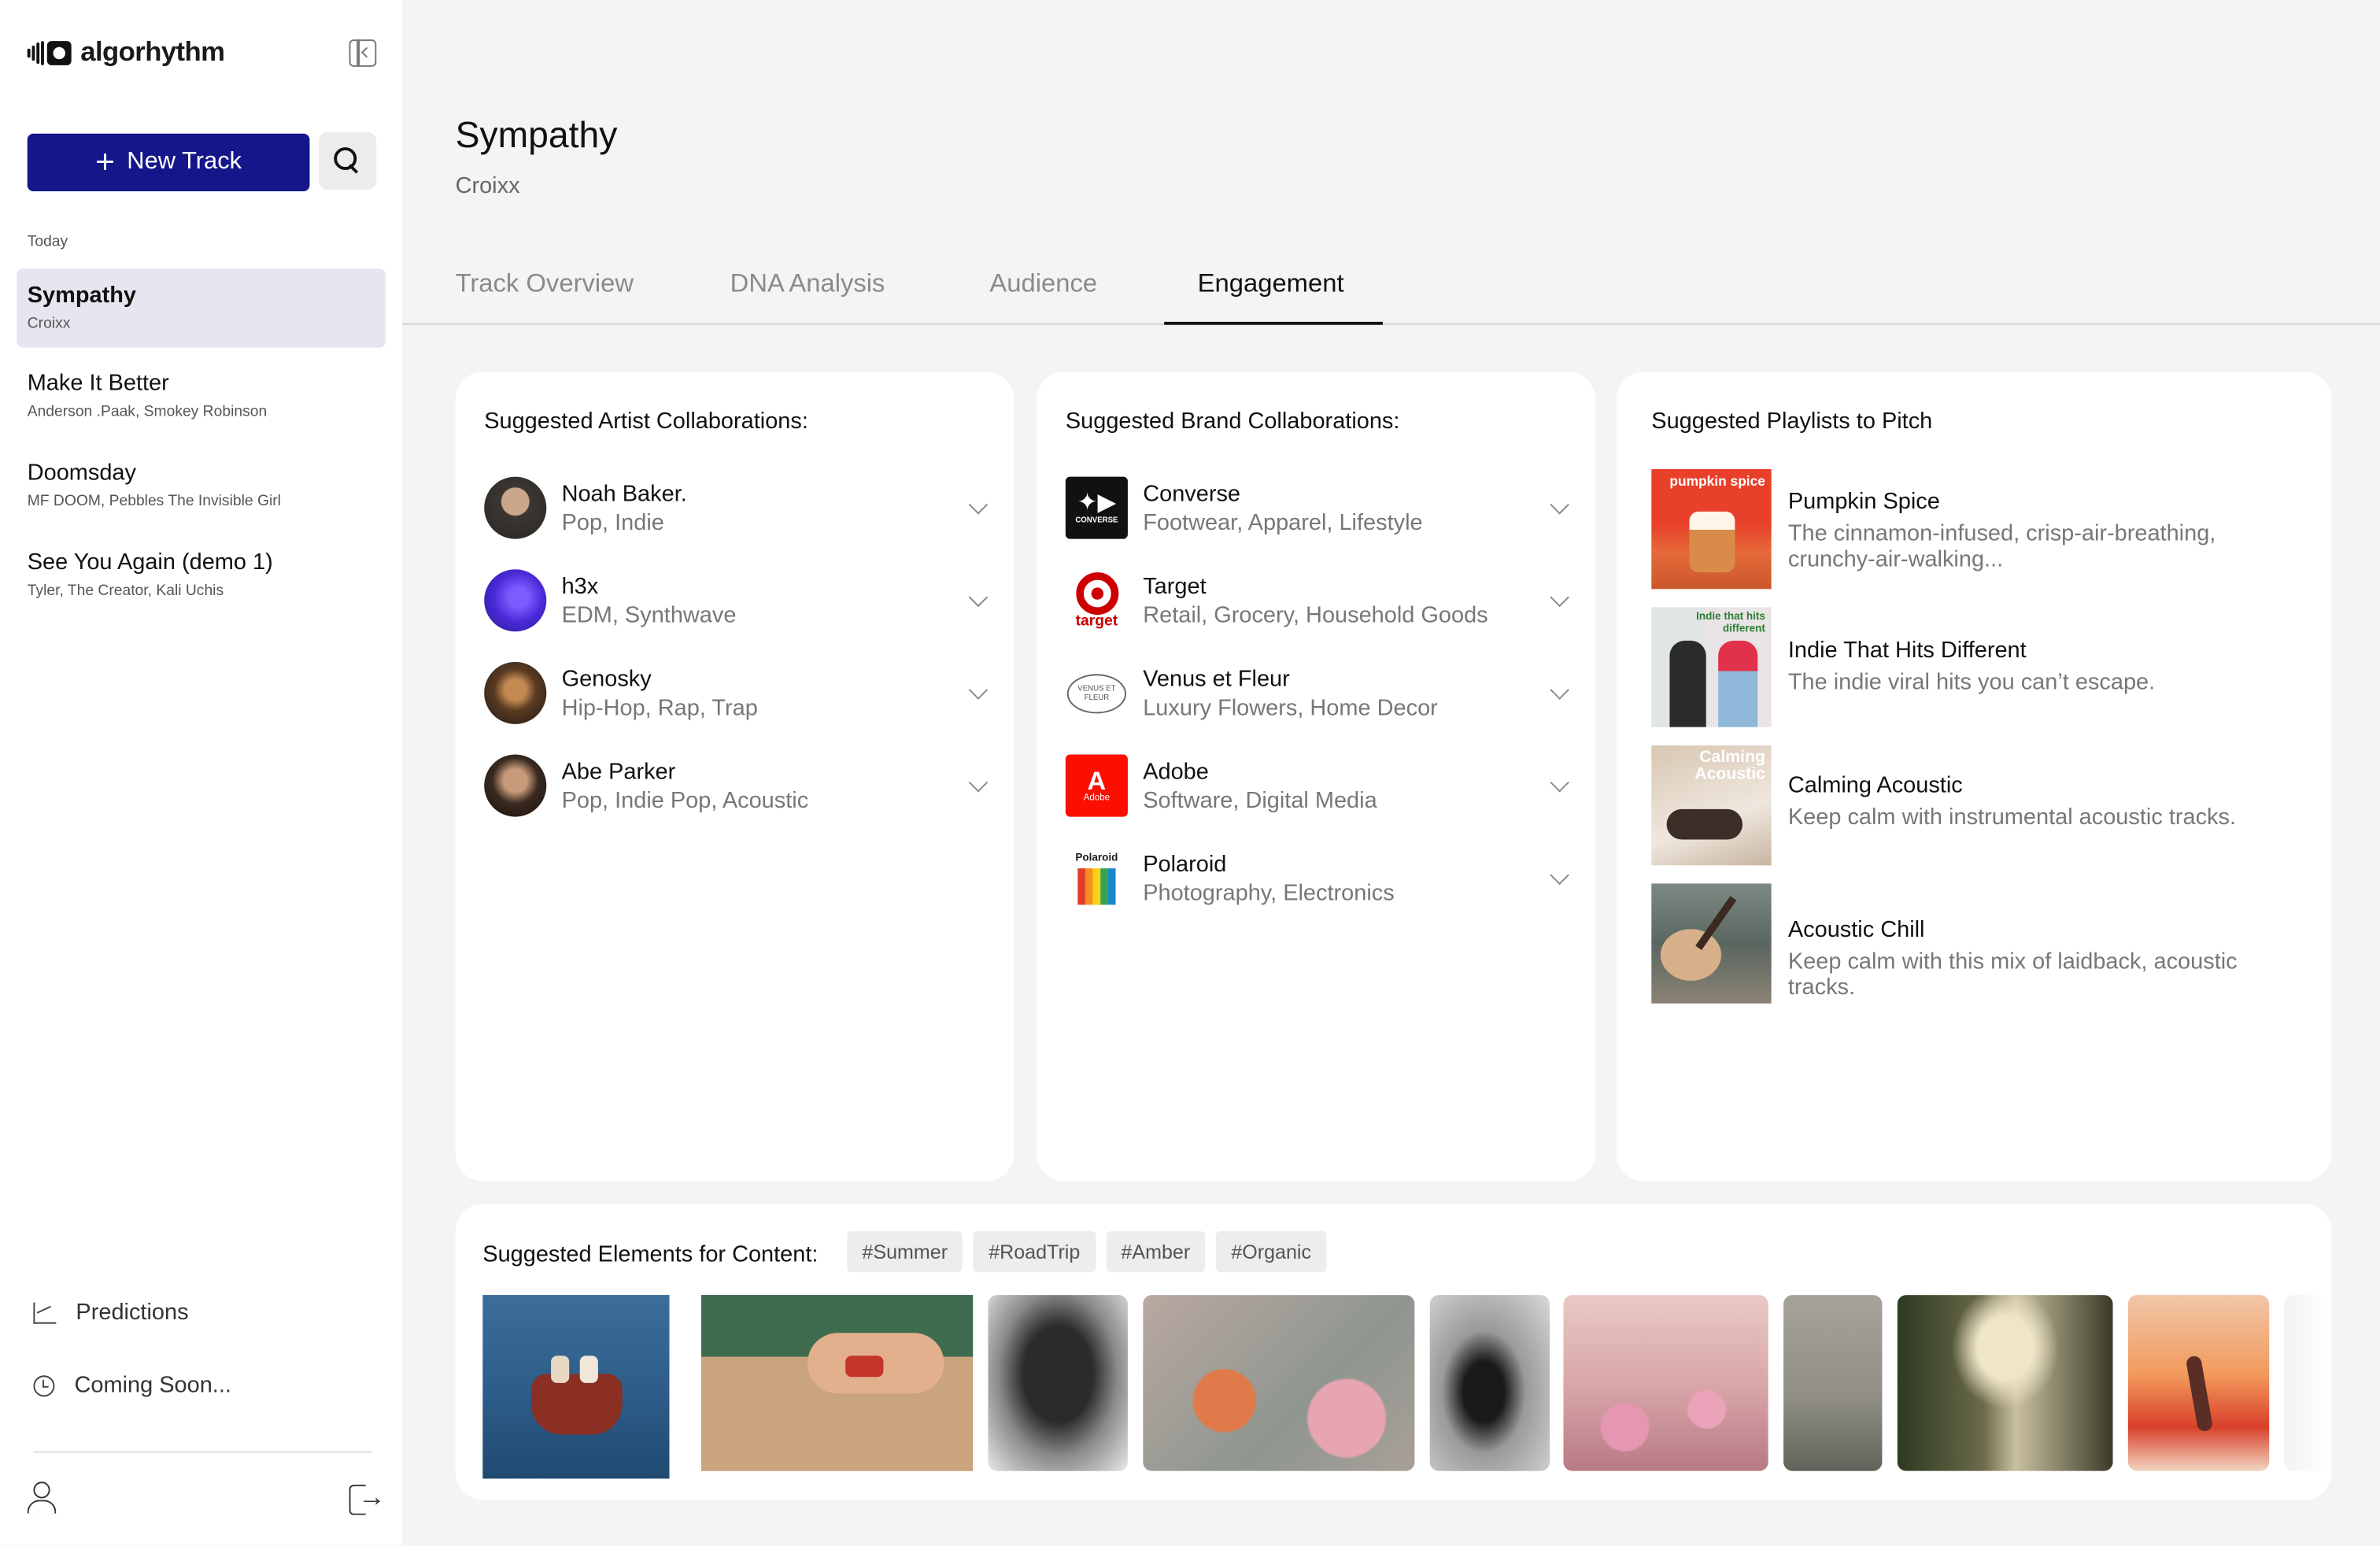 The height and width of the screenshot is (1546, 2380). Describe the element at coordinates (1156, 1252) in the screenshot. I see `tag: #Amber` at that location.